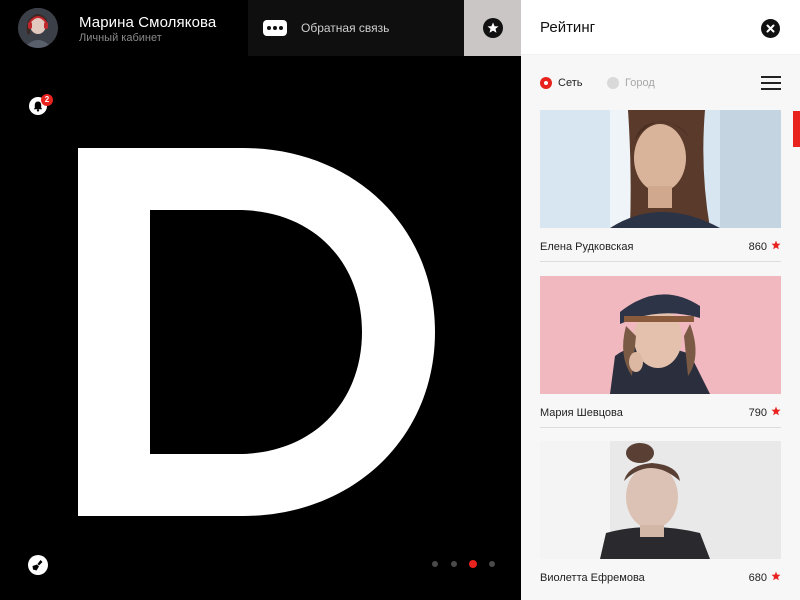 Image resolution: width=800 pixels, height=600 pixels. Describe the element at coordinates (147, 22) in the screenshot. I see `user-name: Марина Смолякова` at that location.